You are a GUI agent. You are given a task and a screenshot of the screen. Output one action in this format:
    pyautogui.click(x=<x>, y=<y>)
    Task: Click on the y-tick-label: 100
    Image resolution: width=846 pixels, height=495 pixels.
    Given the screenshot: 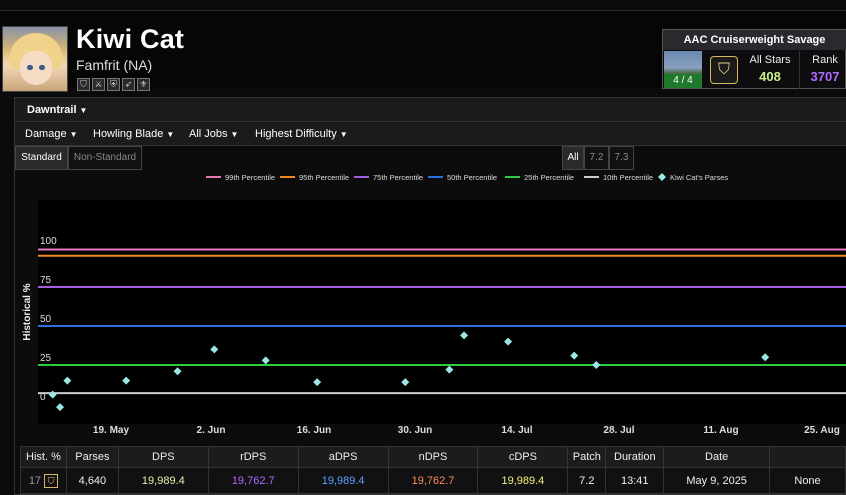 What is the action you would take?
    pyautogui.click(x=48, y=241)
    